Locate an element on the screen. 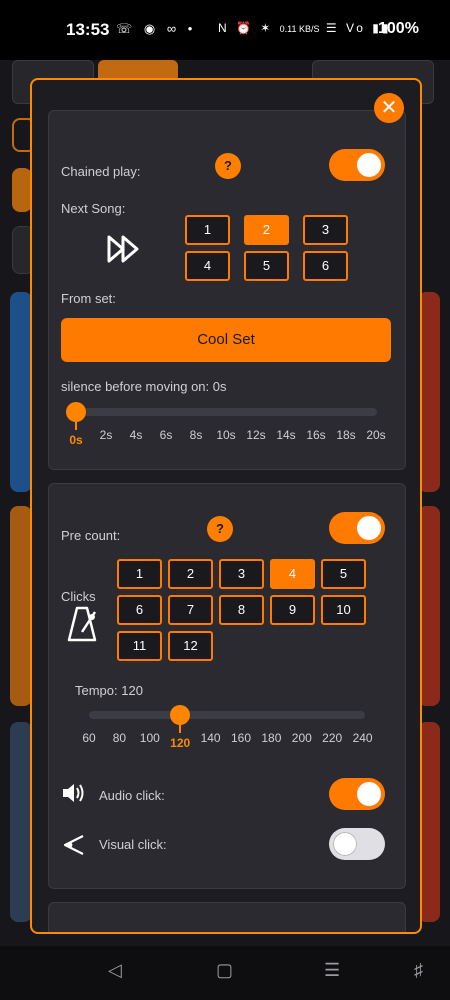  next-song-option-6: 6 is located at coordinates (325, 266).